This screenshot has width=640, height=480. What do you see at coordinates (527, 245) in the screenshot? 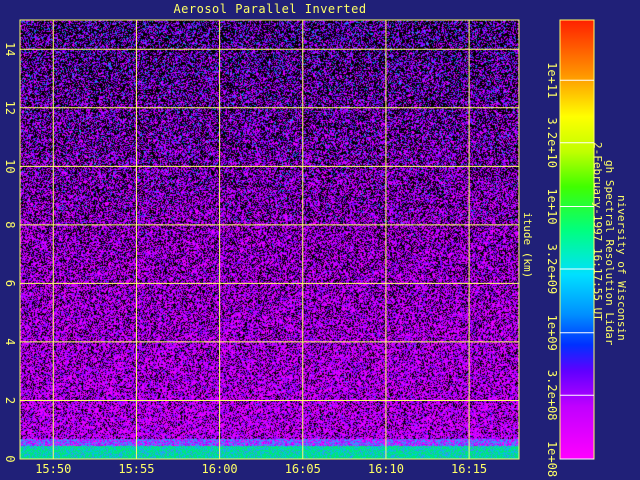
I see `y-axis-label: itude (km)` at bounding box center [527, 245].